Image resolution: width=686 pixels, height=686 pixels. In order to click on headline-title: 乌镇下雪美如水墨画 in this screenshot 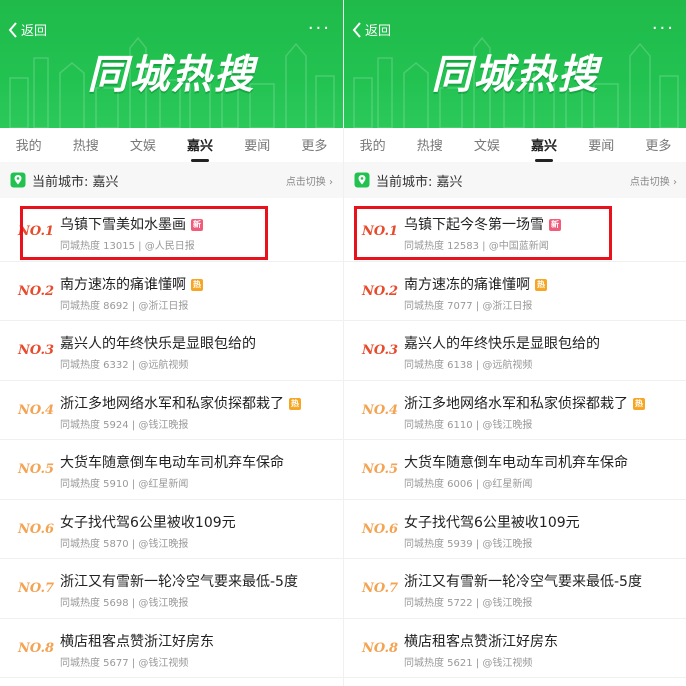, I will do `click(123, 225)`.